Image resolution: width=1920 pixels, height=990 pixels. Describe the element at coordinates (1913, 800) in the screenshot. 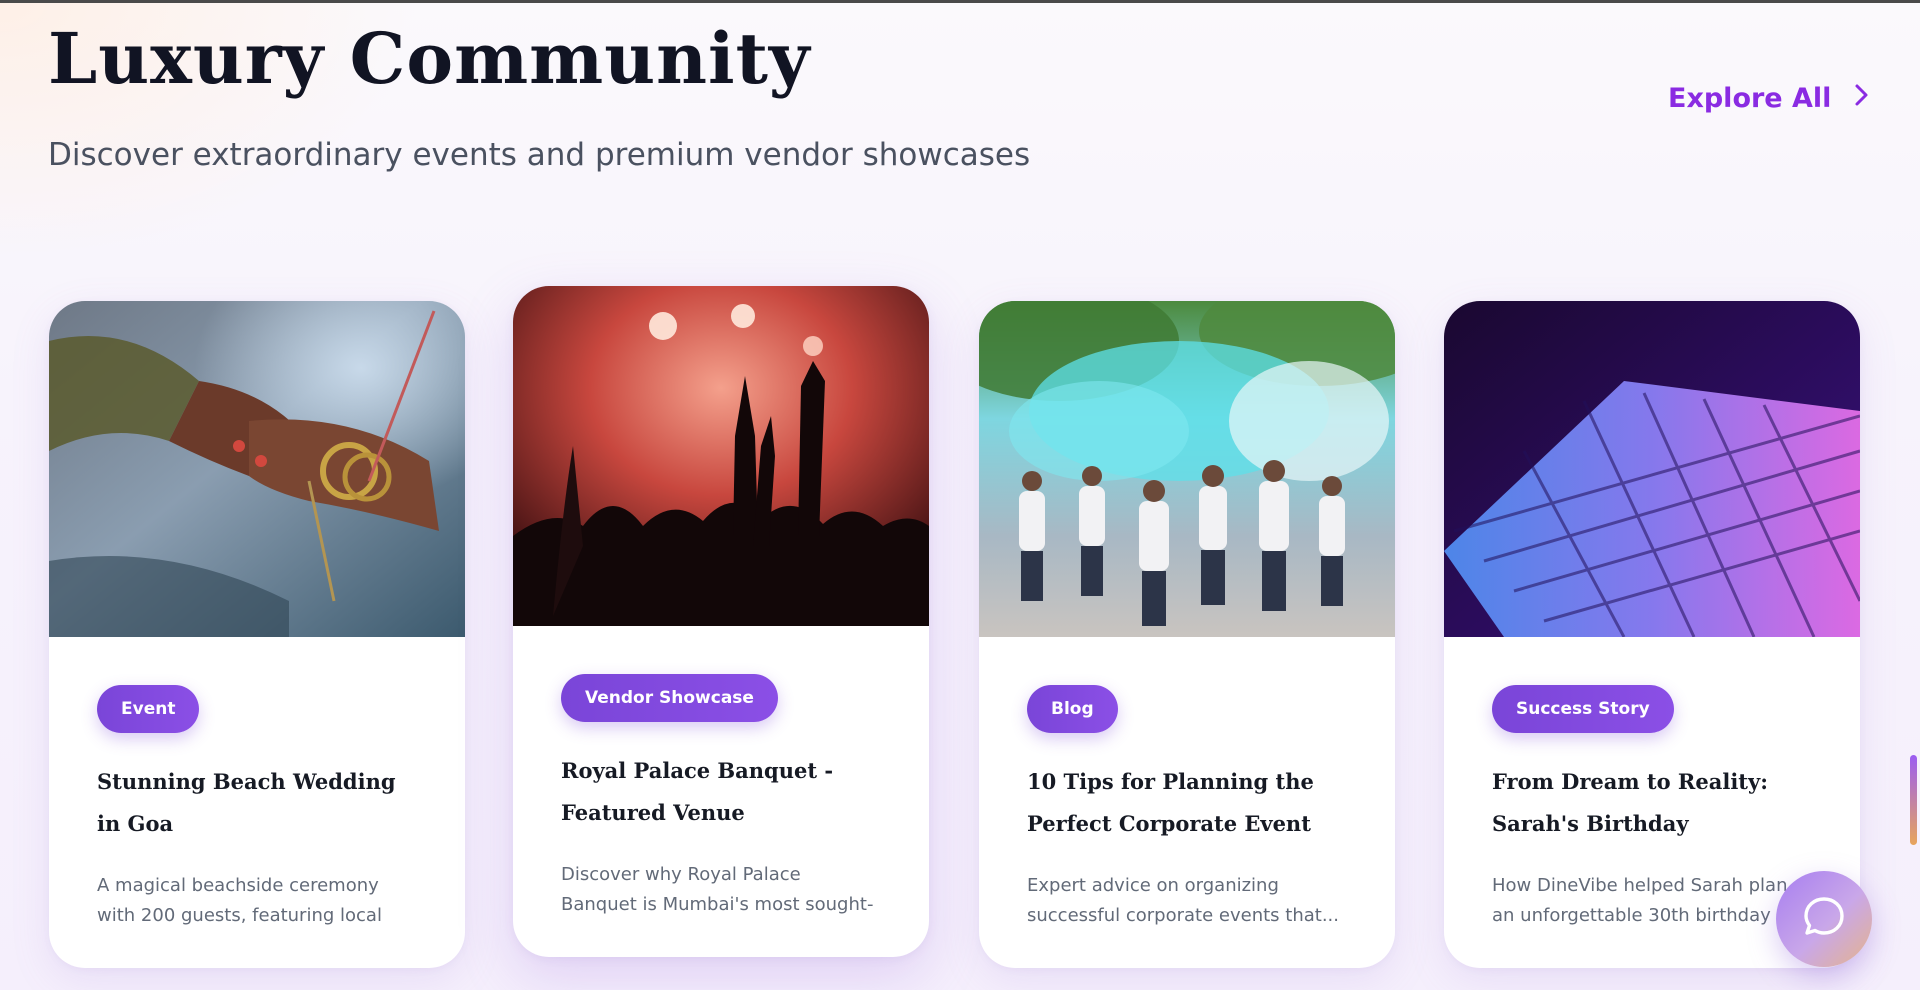

I see `scroll-indicator` at that location.